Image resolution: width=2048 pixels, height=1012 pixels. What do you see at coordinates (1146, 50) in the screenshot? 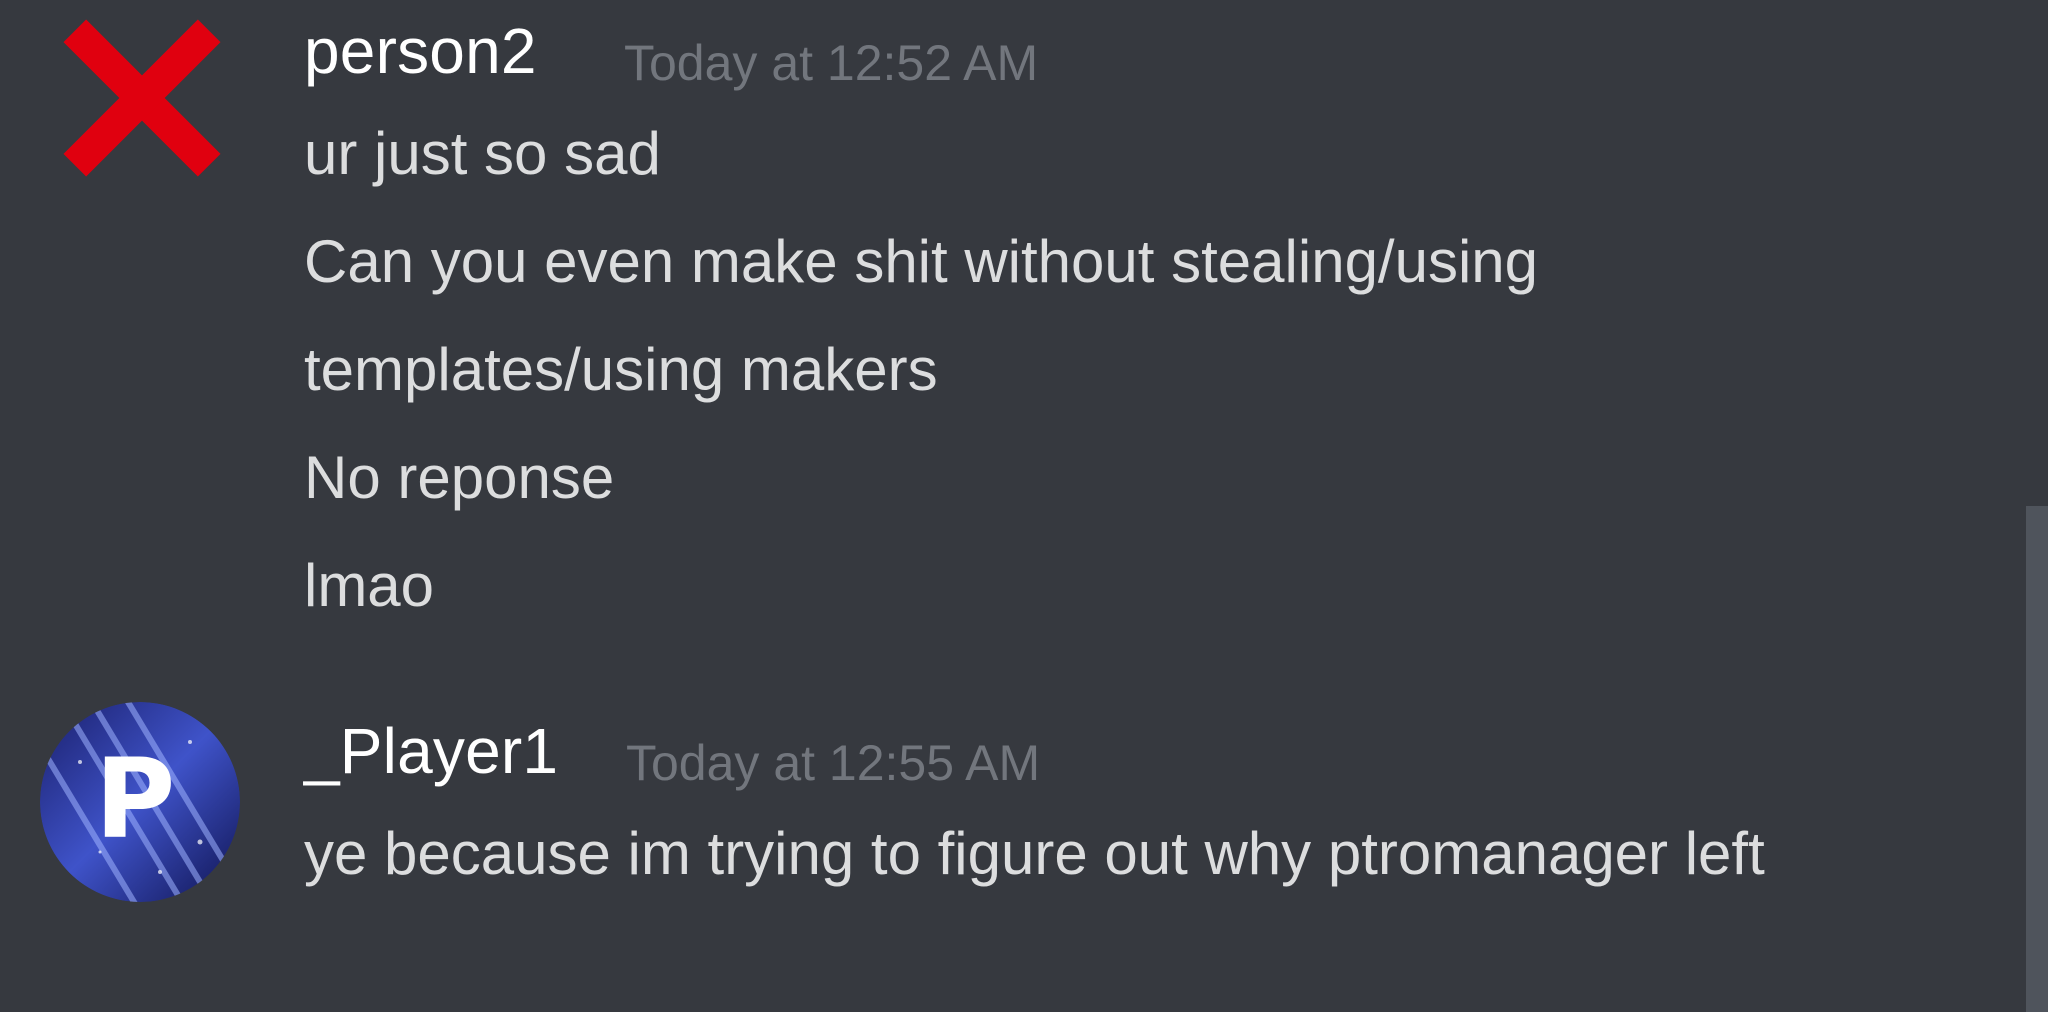
I see `message-header: person2 Today at 12:52 AM` at bounding box center [1146, 50].